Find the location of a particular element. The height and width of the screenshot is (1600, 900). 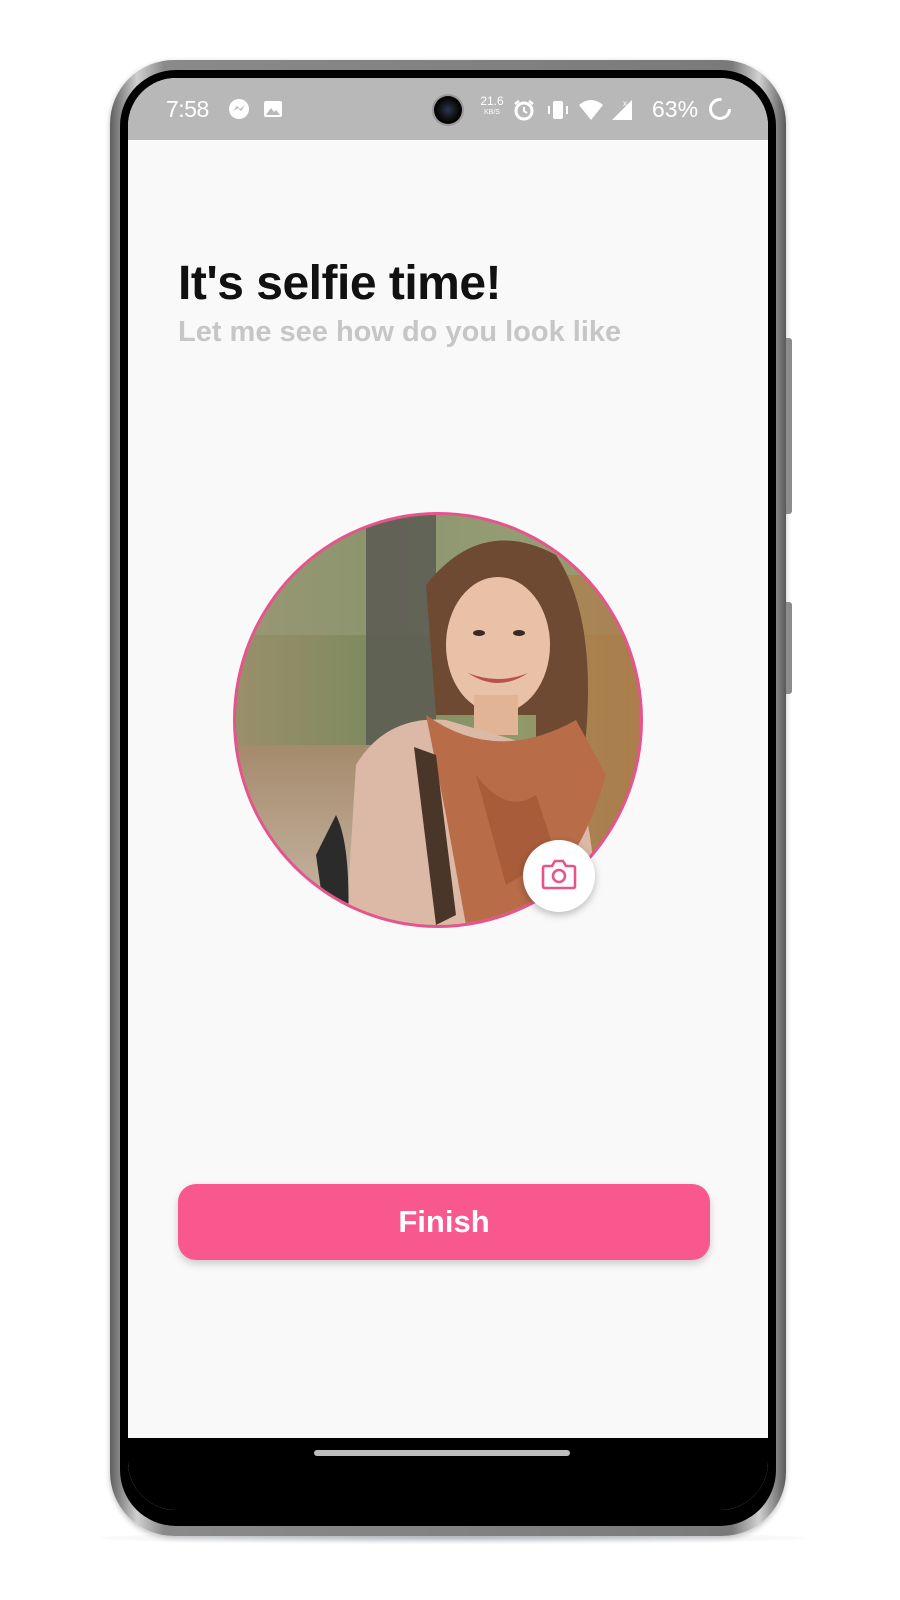

camera-icon is located at coordinates (559, 876).